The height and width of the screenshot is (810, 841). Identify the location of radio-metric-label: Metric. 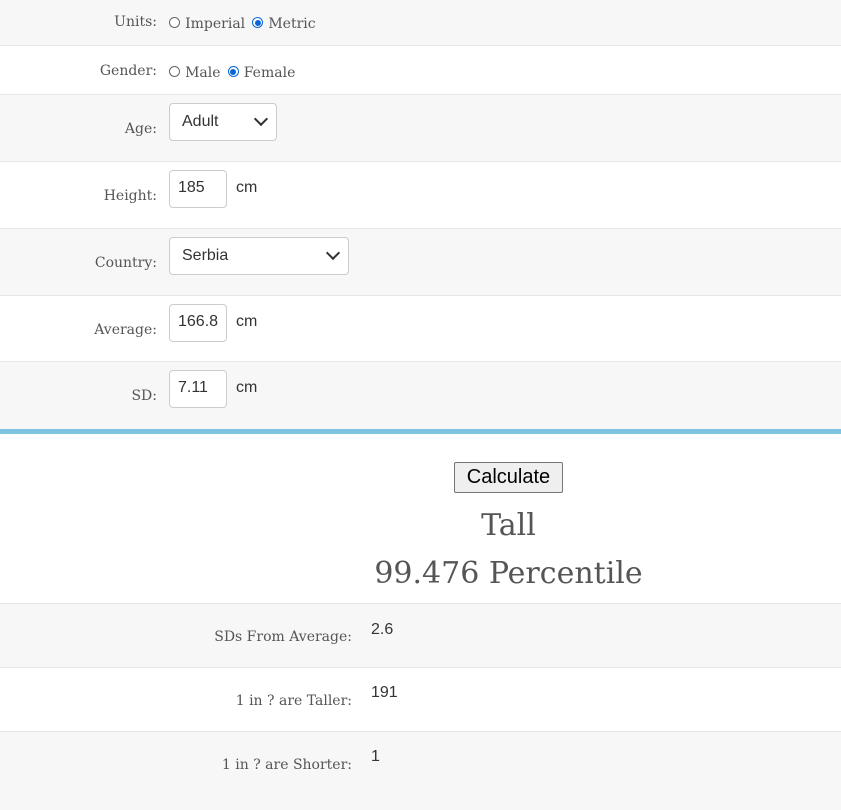
(291, 24).